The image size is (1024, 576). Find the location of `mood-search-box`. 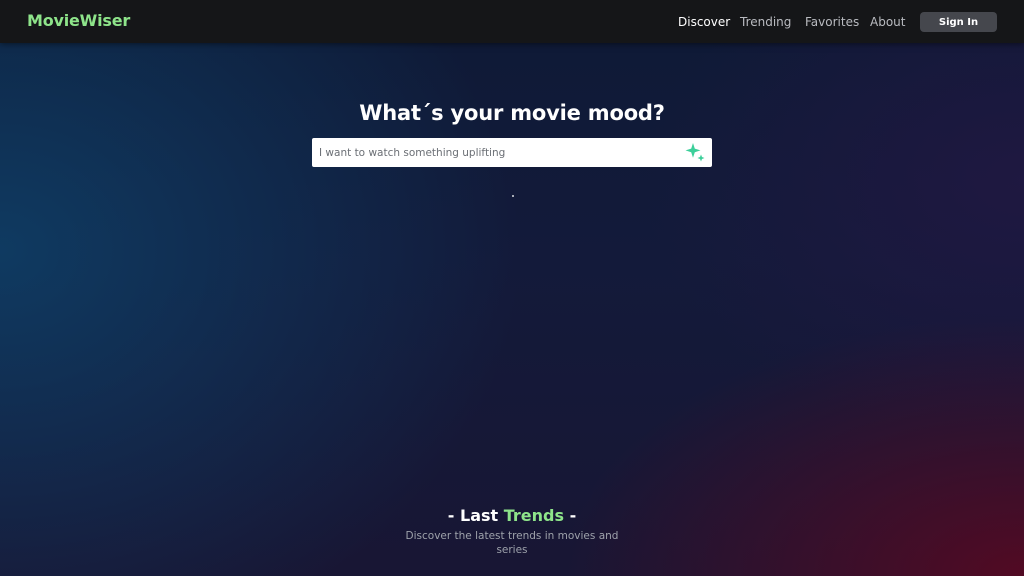

mood-search-box is located at coordinates (512, 152).